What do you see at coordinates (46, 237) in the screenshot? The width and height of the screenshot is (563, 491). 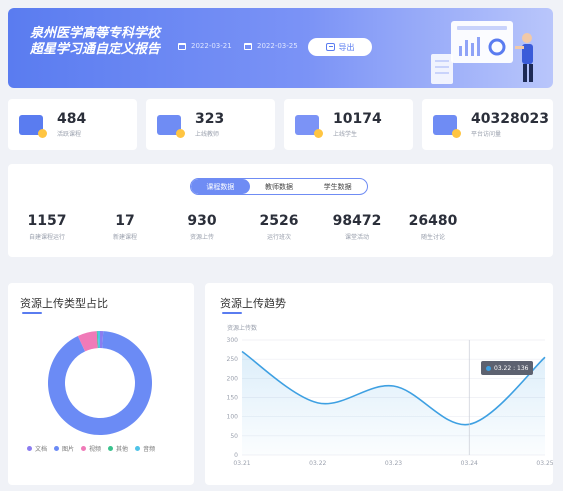 I see `metric-label: 自建课程运行` at bounding box center [46, 237].